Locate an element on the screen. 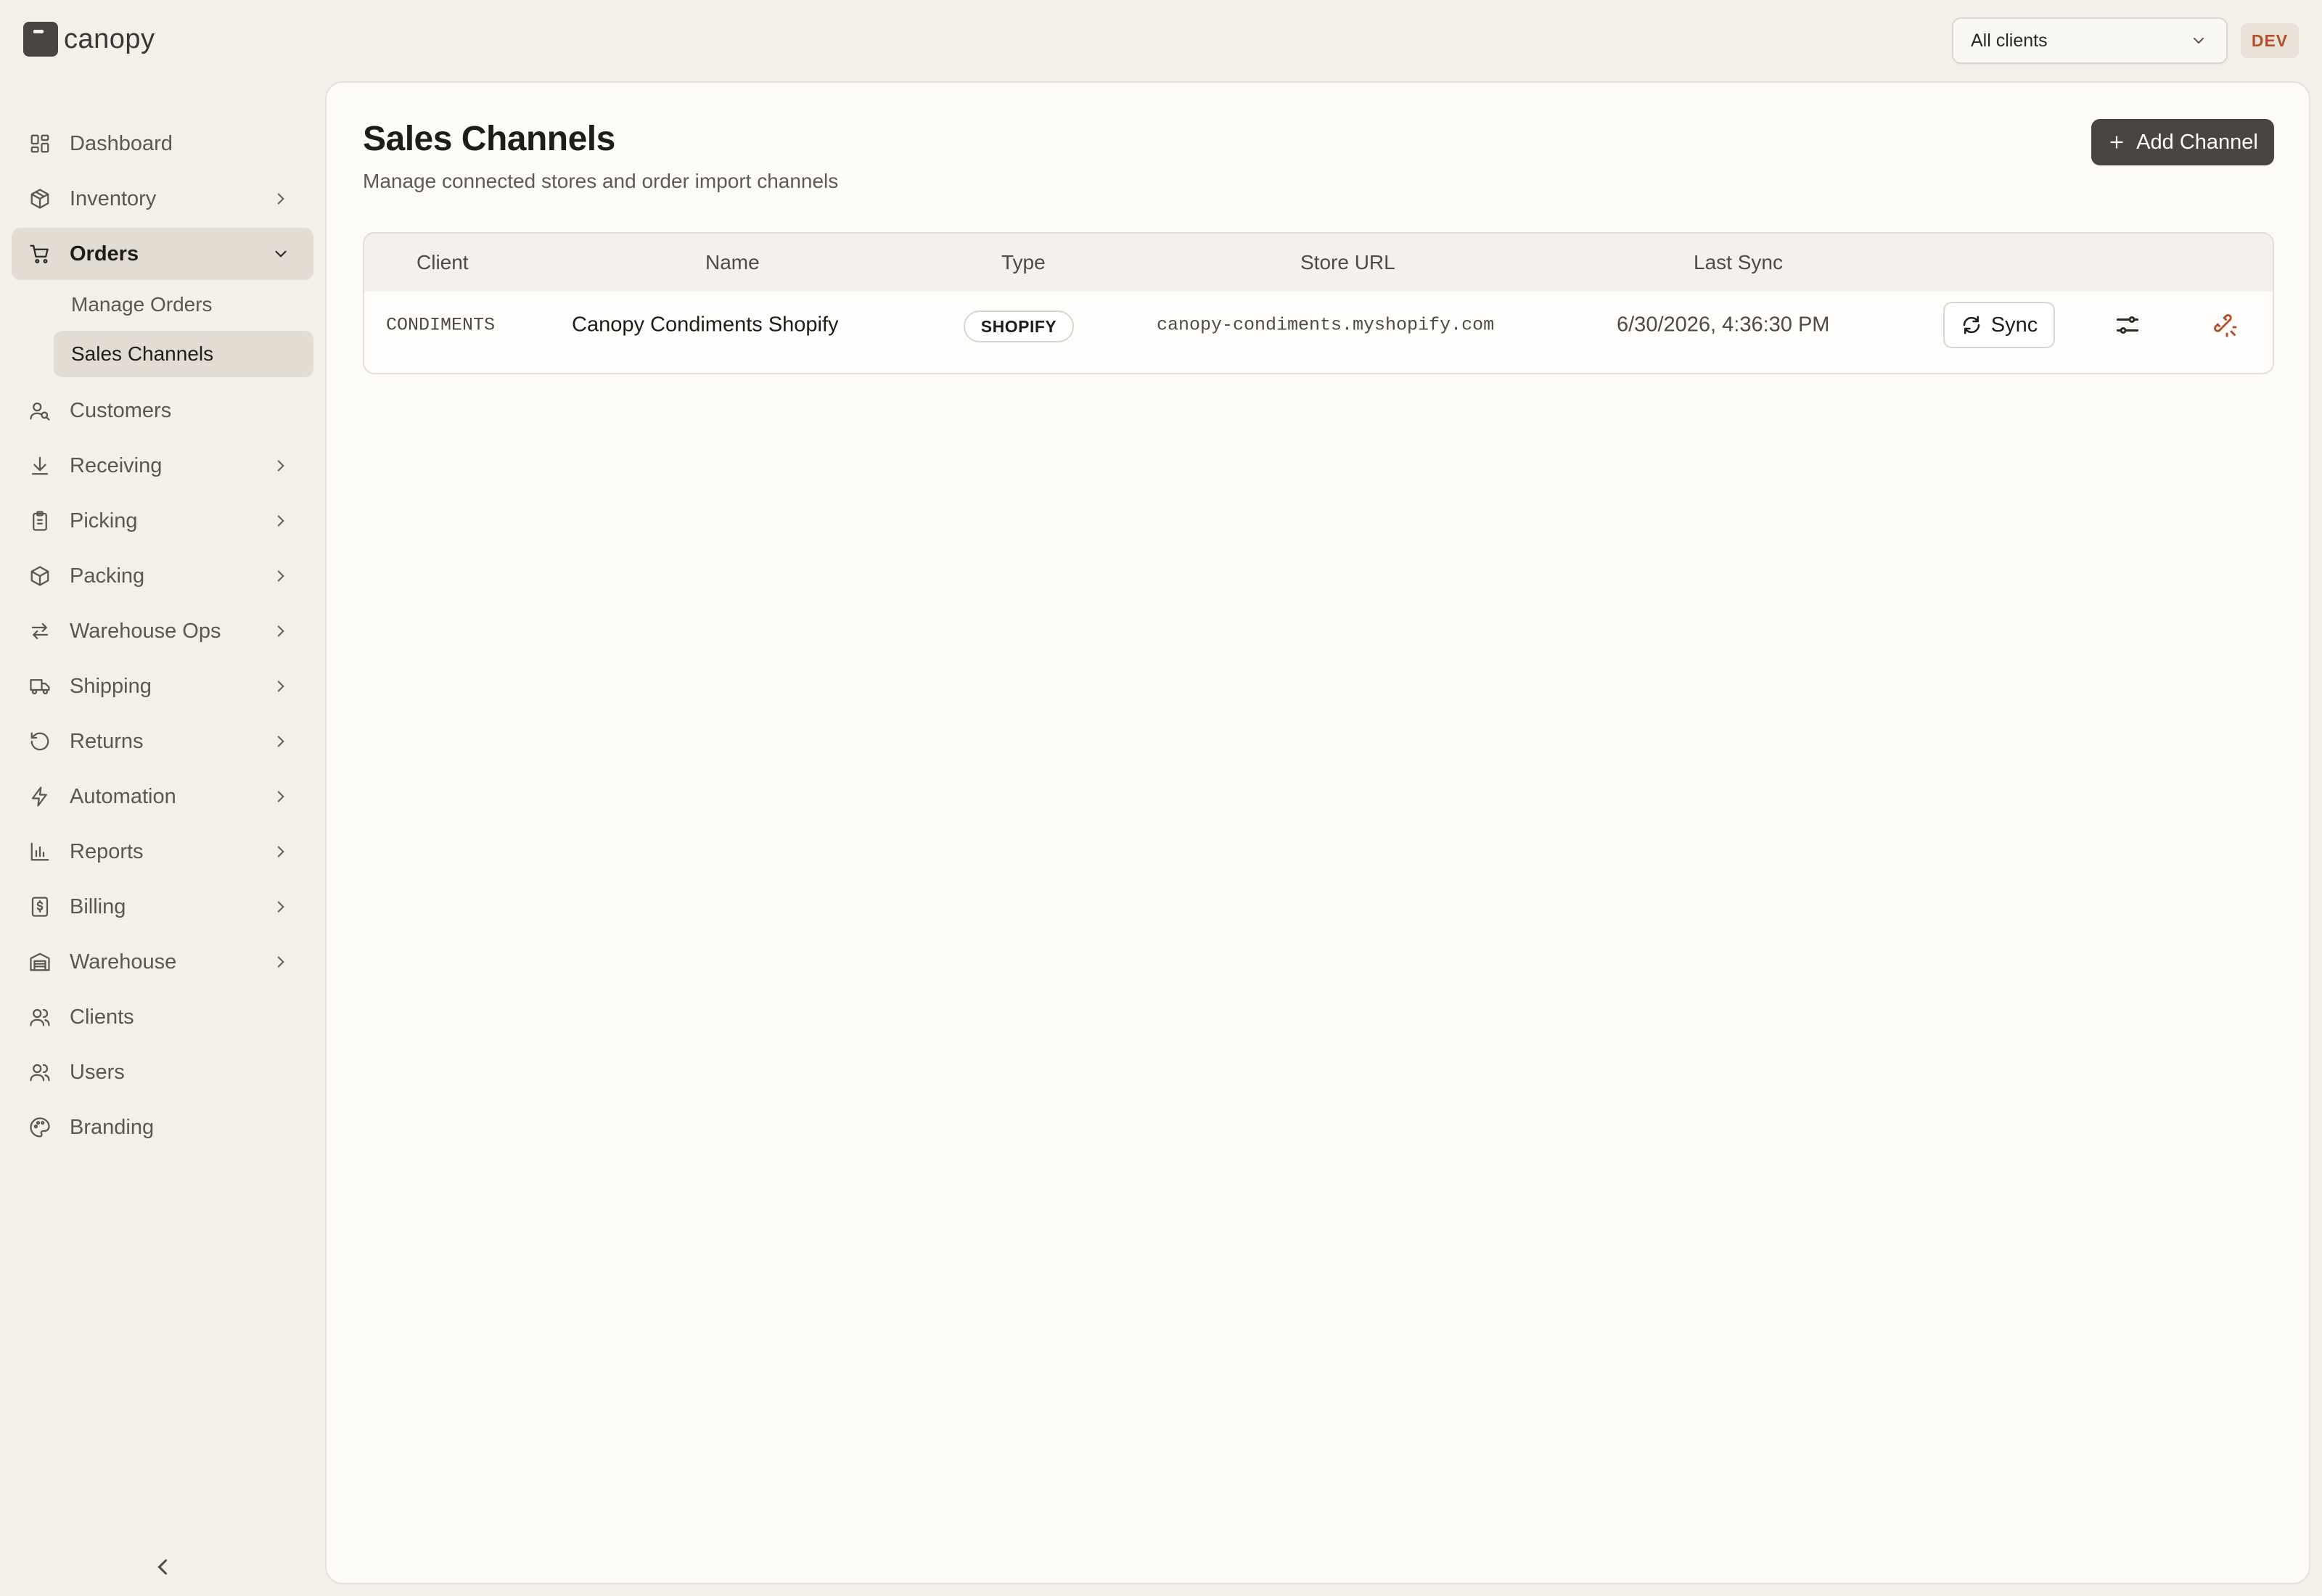 The width and height of the screenshot is (2322, 1596). sidebar-subitem-manage-orders: Manage Orders is located at coordinates (183, 304).